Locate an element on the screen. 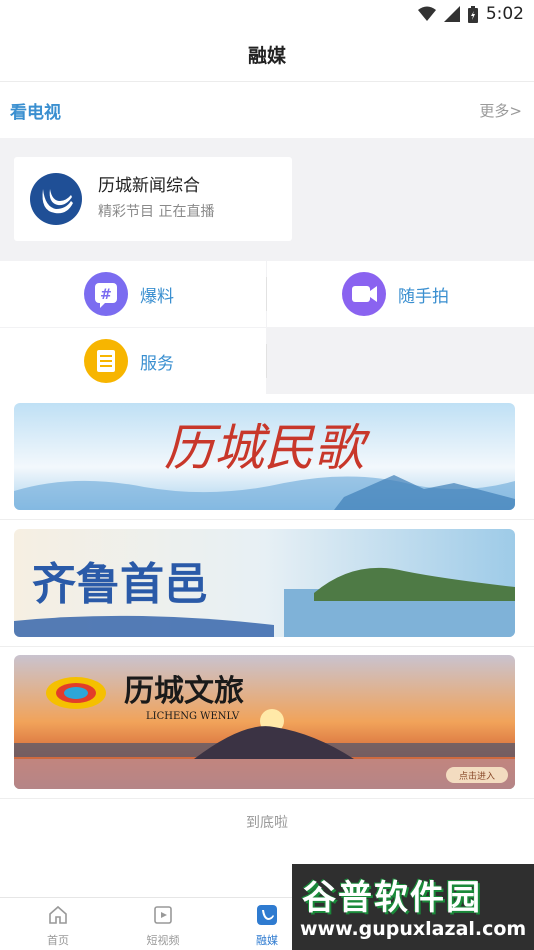 Image resolution: width=534 pixels, height=950 pixels. feature-label: 随手拍 is located at coordinates (423, 297).